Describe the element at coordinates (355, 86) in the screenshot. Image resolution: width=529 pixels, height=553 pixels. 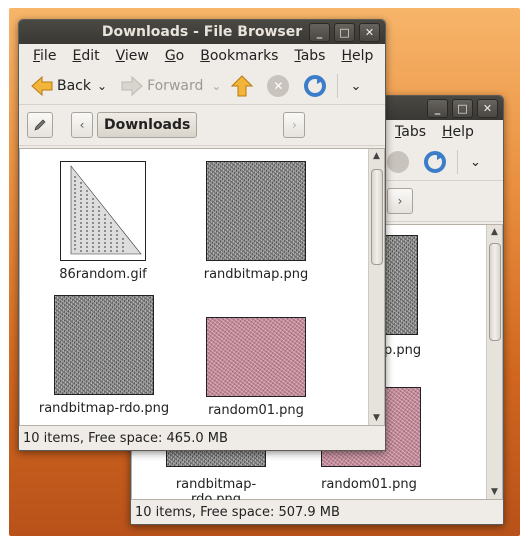
I see `toolbar-overflow-icon: ⌄` at that location.